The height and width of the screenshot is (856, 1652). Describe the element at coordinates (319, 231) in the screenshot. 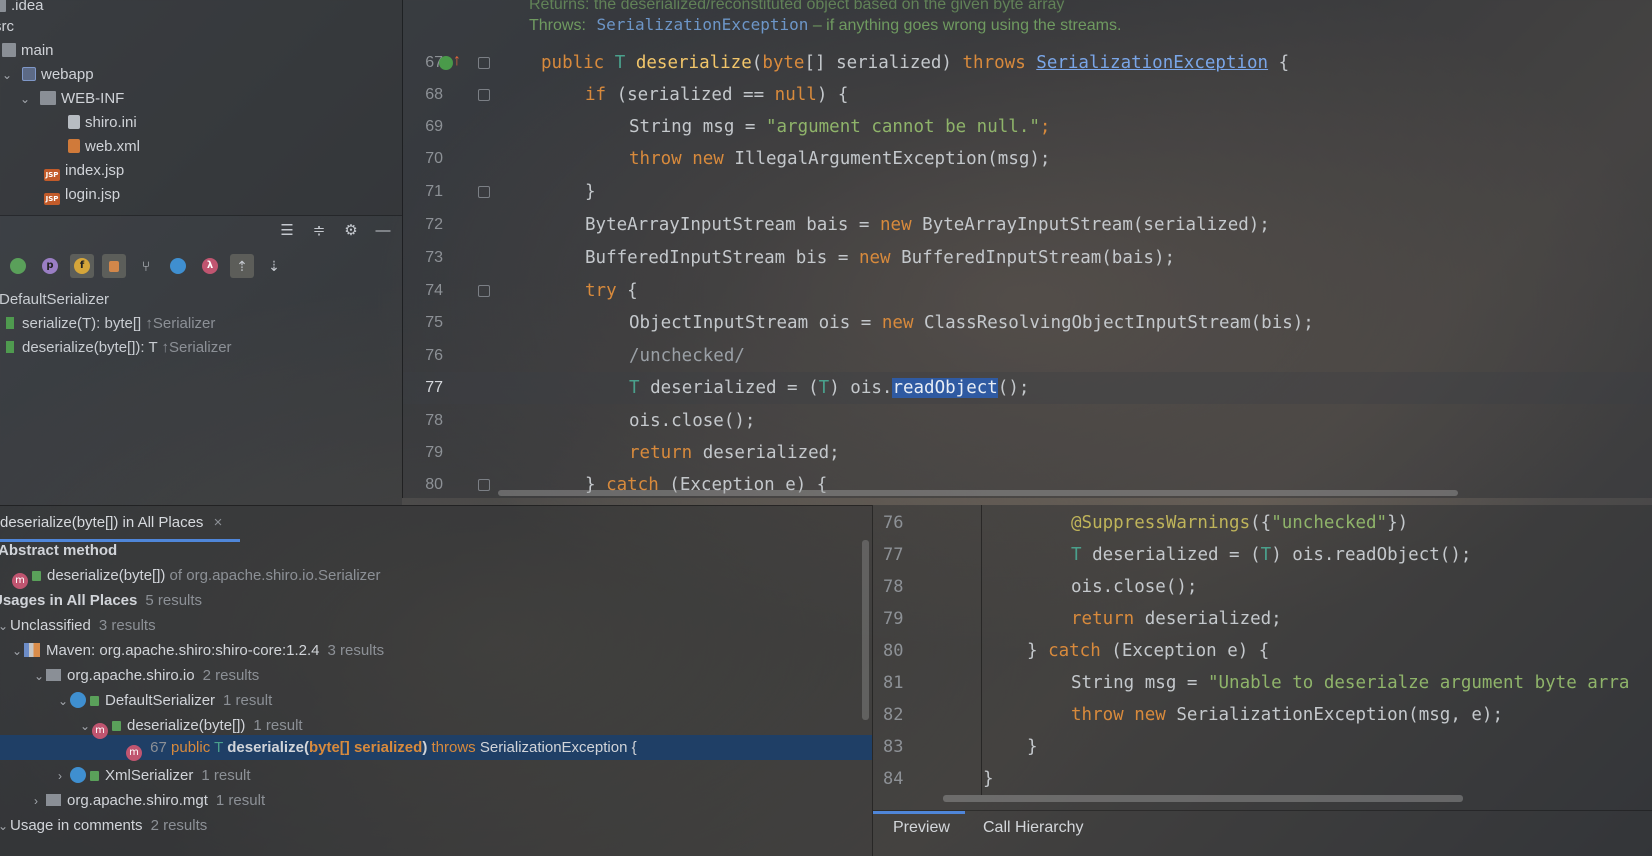

I see `collapse-all-icon: ≑` at that location.